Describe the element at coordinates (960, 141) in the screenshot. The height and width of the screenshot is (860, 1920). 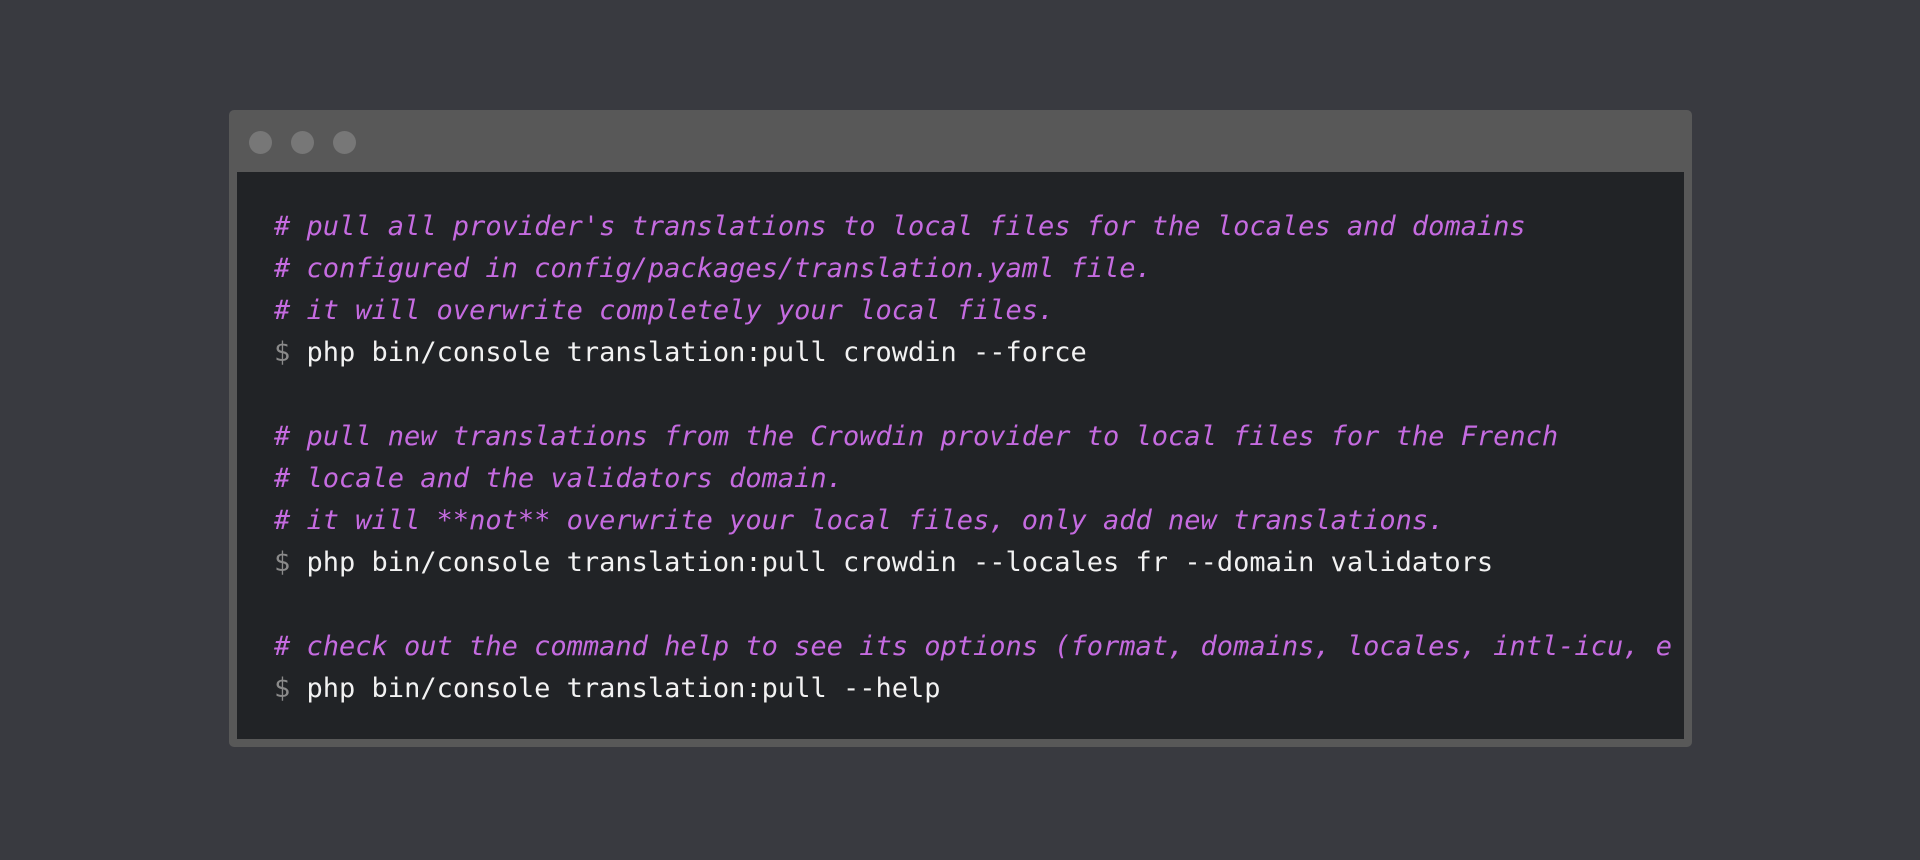
I see `window-titlebar` at that location.